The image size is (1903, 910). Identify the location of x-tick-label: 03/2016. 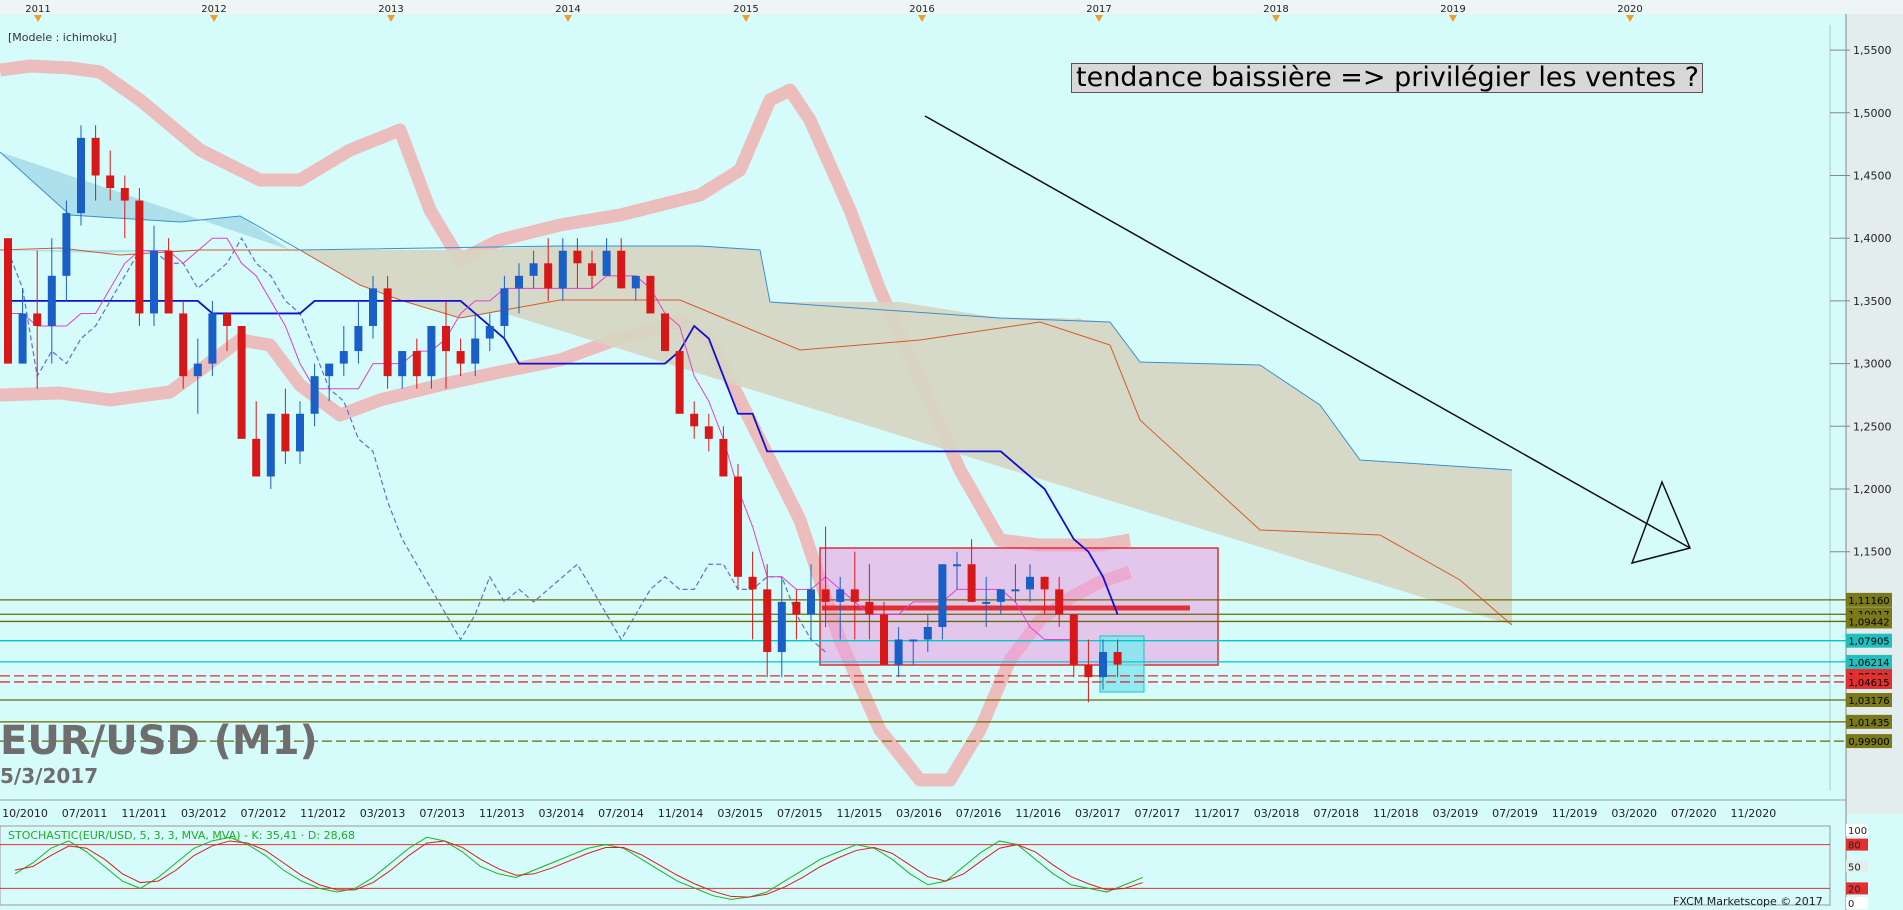
(919, 813).